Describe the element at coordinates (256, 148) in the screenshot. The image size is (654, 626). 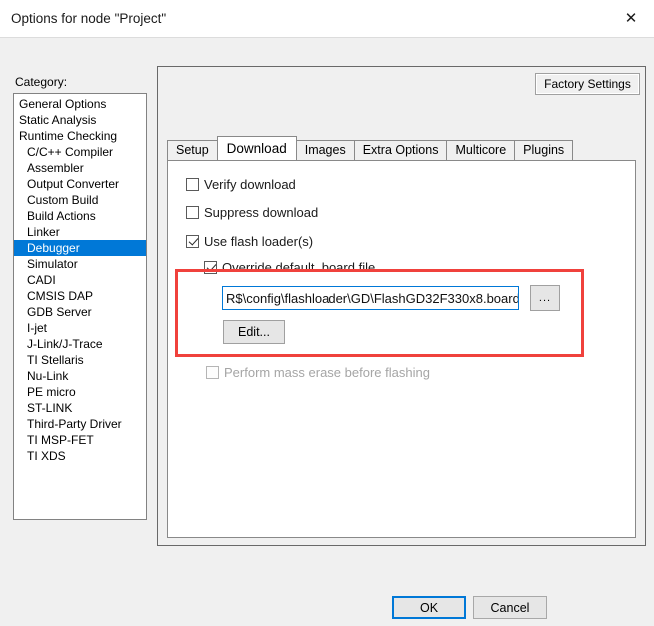
I see `tab-download: Download` at that location.